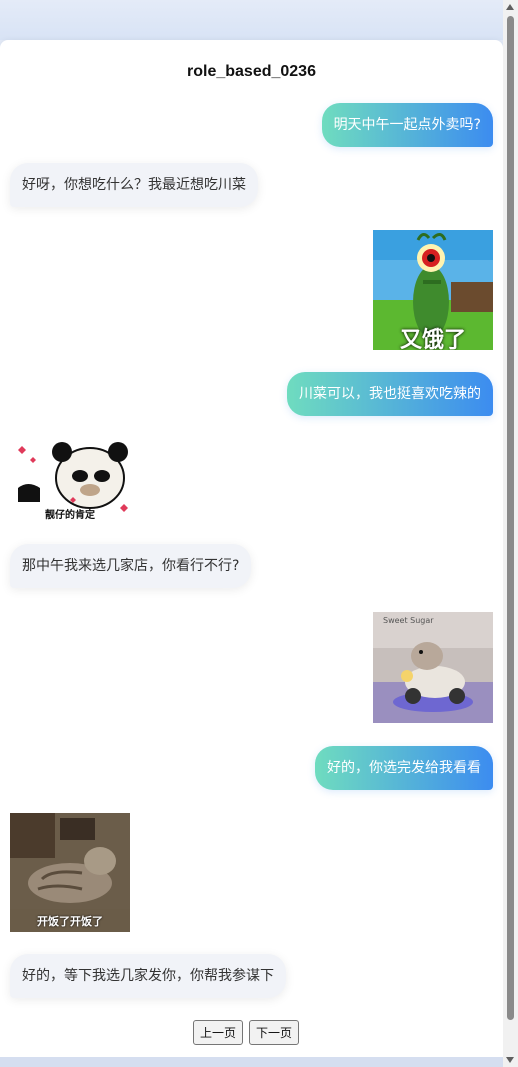 The width and height of the screenshot is (518, 1067). I want to click on previous-page-button: 上一页, so click(218, 1032).